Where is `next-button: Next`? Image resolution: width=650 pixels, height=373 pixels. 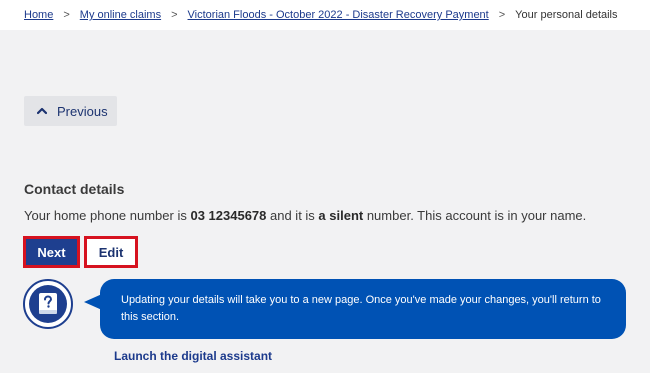 next-button: Next is located at coordinates (51, 252).